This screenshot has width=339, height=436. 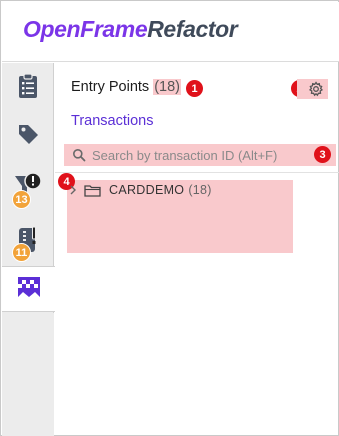 I want to click on logo-part-openframe: OpenFrame, so click(x=85, y=29).